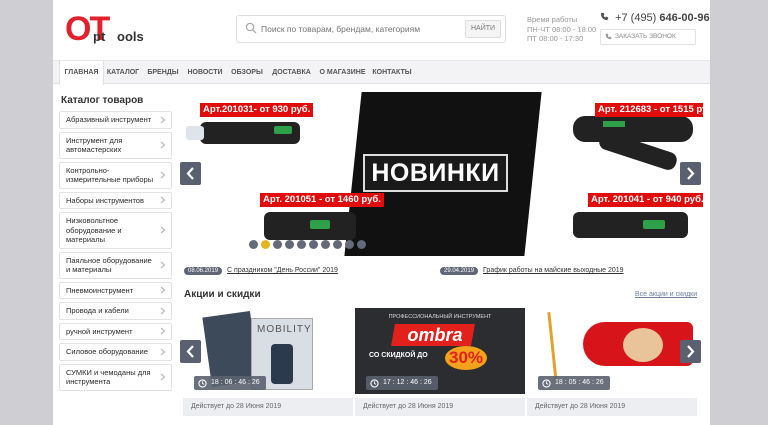  I want to click on promo-brand: ombra, so click(435, 335).